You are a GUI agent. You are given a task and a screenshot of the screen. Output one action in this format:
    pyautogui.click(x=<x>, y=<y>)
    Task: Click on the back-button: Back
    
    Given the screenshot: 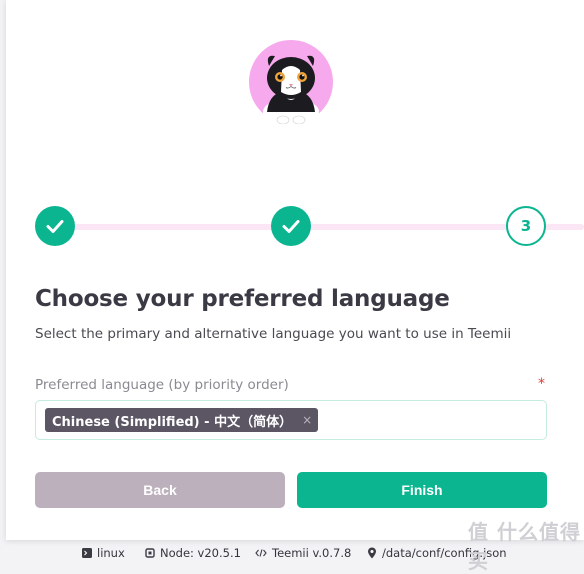 What is the action you would take?
    pyautogui.click(x=160, y=490)
    